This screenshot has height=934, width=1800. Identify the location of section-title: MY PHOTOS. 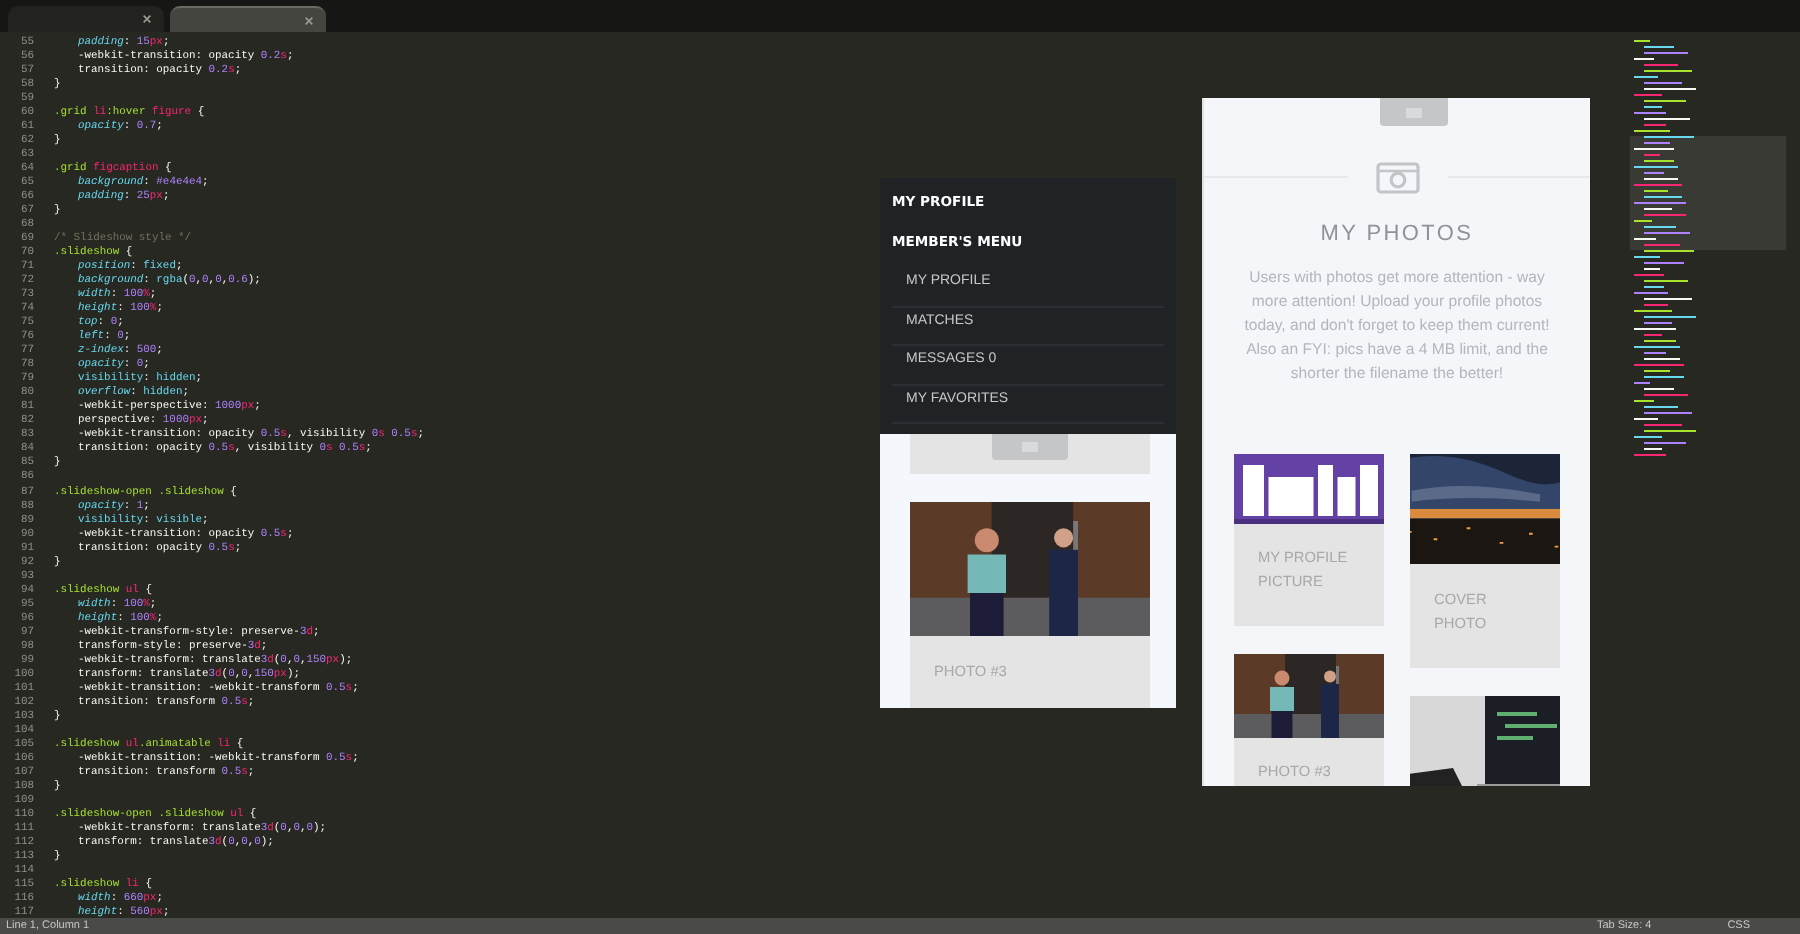
(1397, 234).